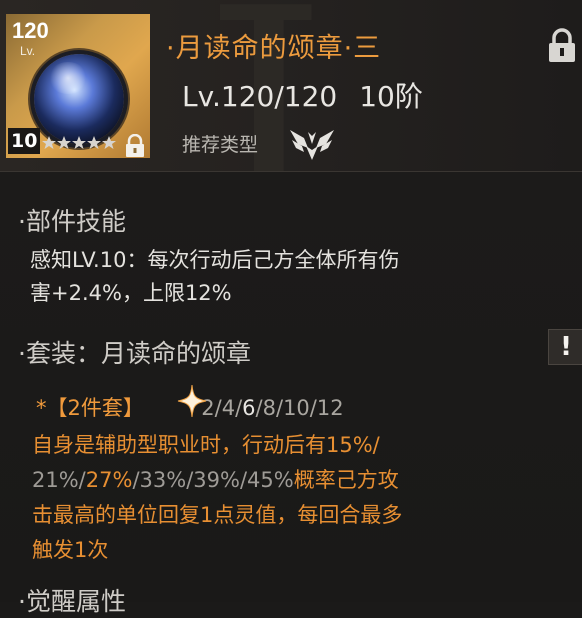 The image size is (582, 618). What do you see at coordinates (274, 48) in the screenshot?
I see `item-title: ·月读命的颂章·三` at bounding box center [274, 48].